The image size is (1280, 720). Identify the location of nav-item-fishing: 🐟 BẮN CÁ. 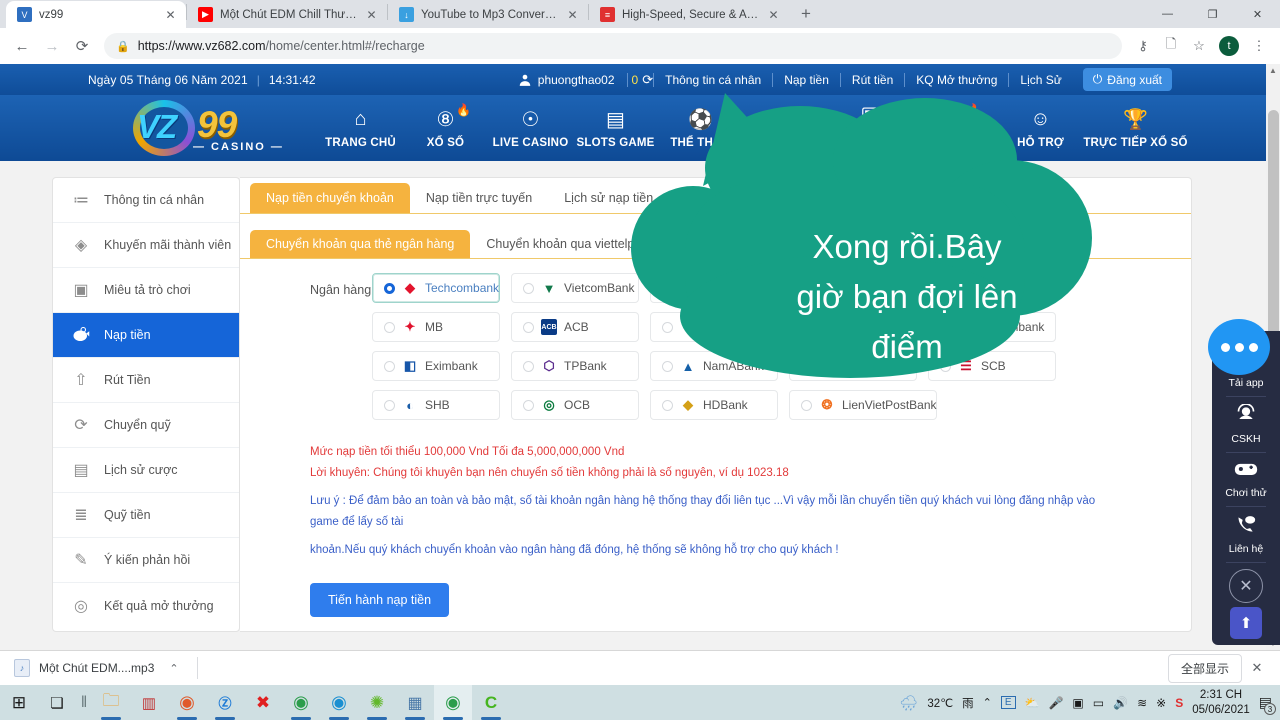
(785, 128).